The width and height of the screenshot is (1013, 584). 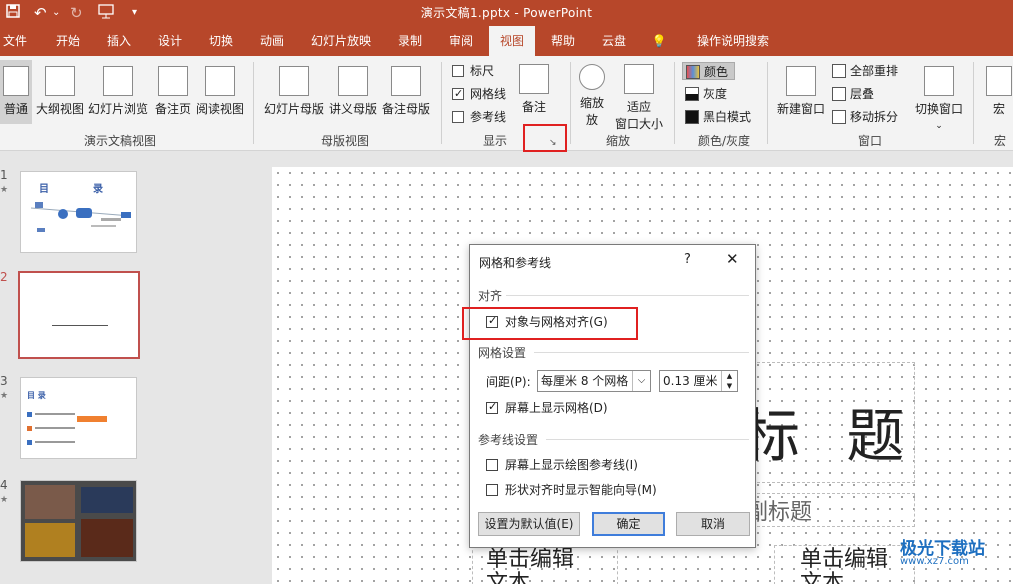 I want to click on zoom-magnifier-icon, so click(x=592, y=77).